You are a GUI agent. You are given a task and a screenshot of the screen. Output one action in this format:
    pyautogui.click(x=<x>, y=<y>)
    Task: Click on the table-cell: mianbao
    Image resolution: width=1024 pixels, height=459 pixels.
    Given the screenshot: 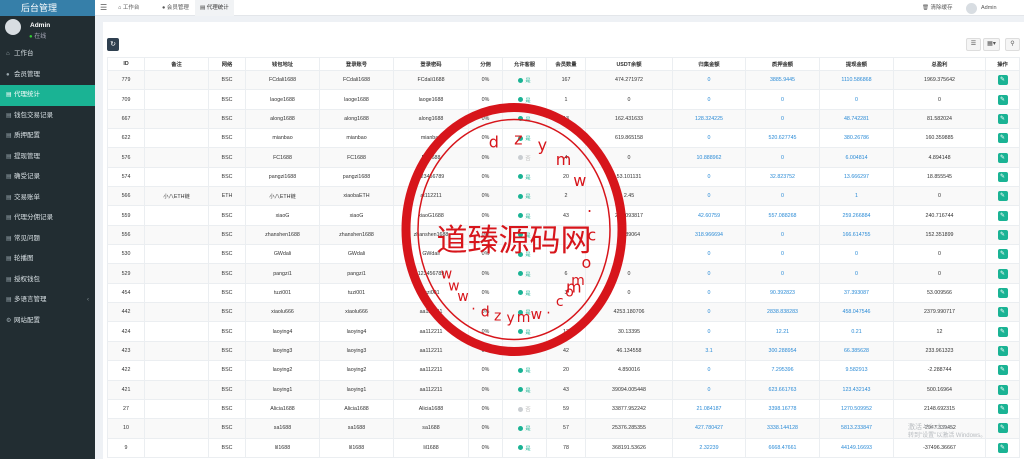 What is the action you would take?
    pyautogui.click(x=282, y=138)
    